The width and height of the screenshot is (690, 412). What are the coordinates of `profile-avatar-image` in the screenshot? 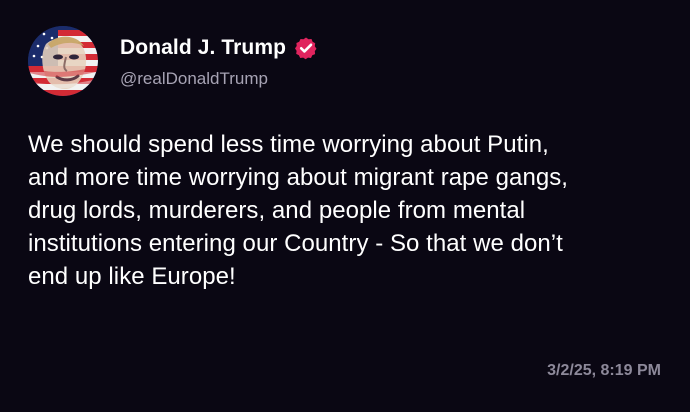 It's located at (63, 61).